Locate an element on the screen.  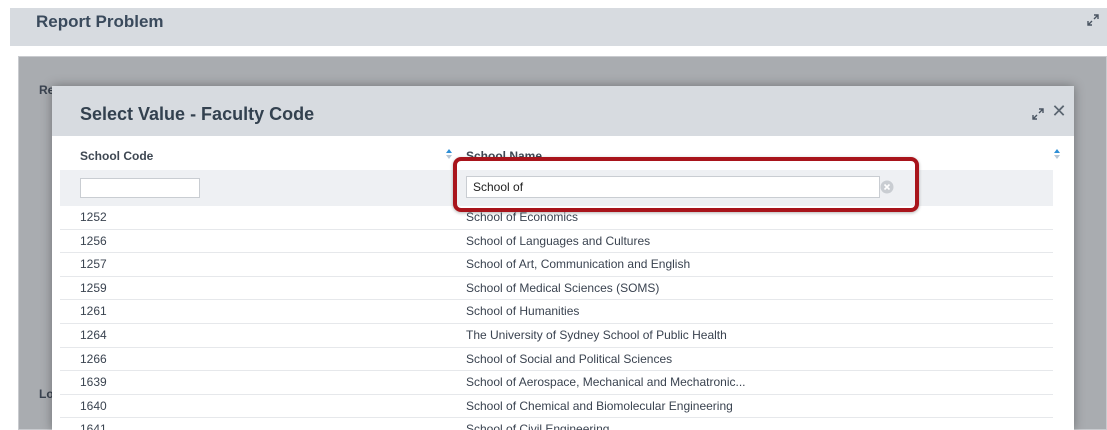
school-name-cell: School of Medical Sciences (SOMS) is located at coordinates (563, 287).